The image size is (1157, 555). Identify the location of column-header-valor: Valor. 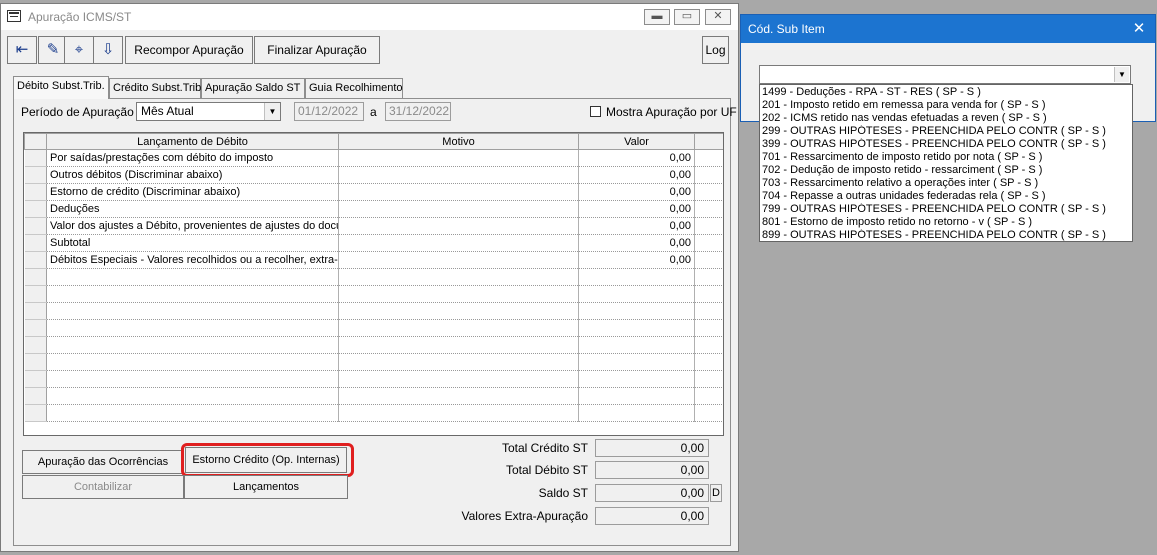
(636, 141).